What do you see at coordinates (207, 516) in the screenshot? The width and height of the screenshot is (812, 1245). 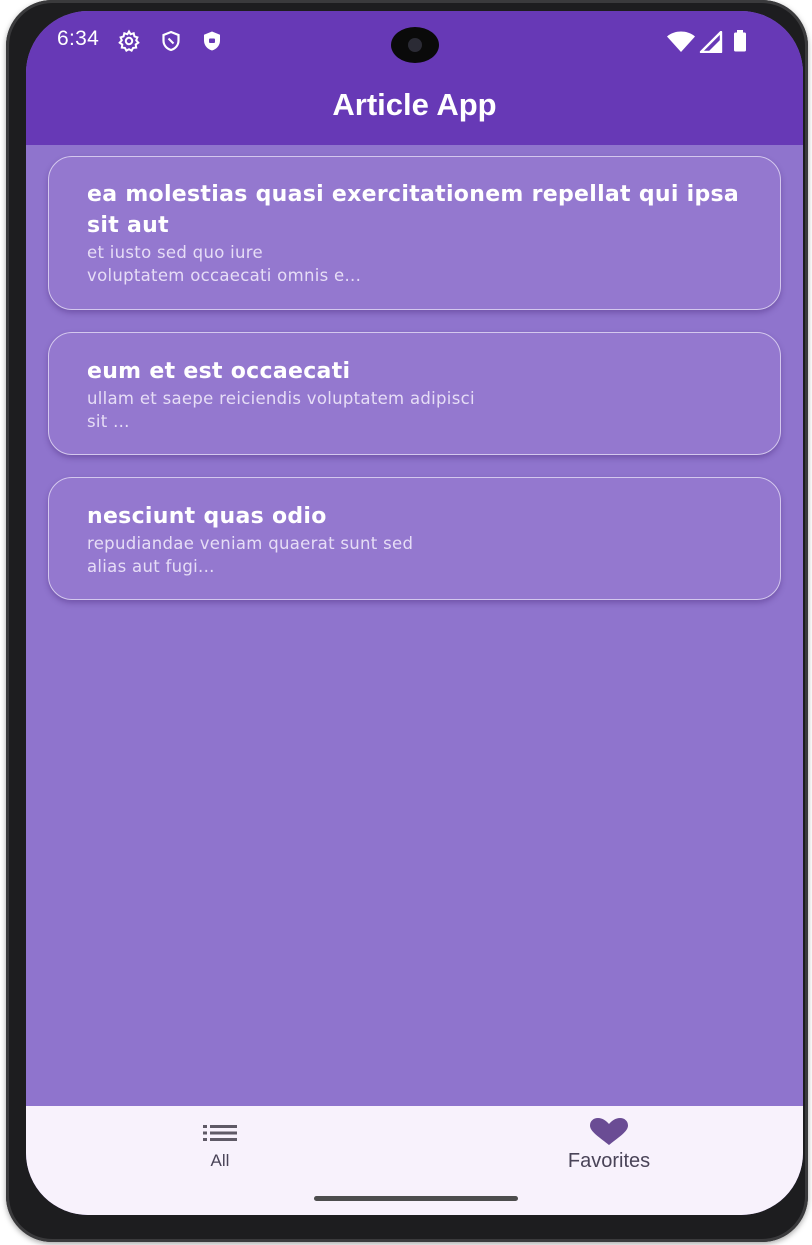 I see `article-title: nesciunt quas odio` at bounding box center [207, 516].